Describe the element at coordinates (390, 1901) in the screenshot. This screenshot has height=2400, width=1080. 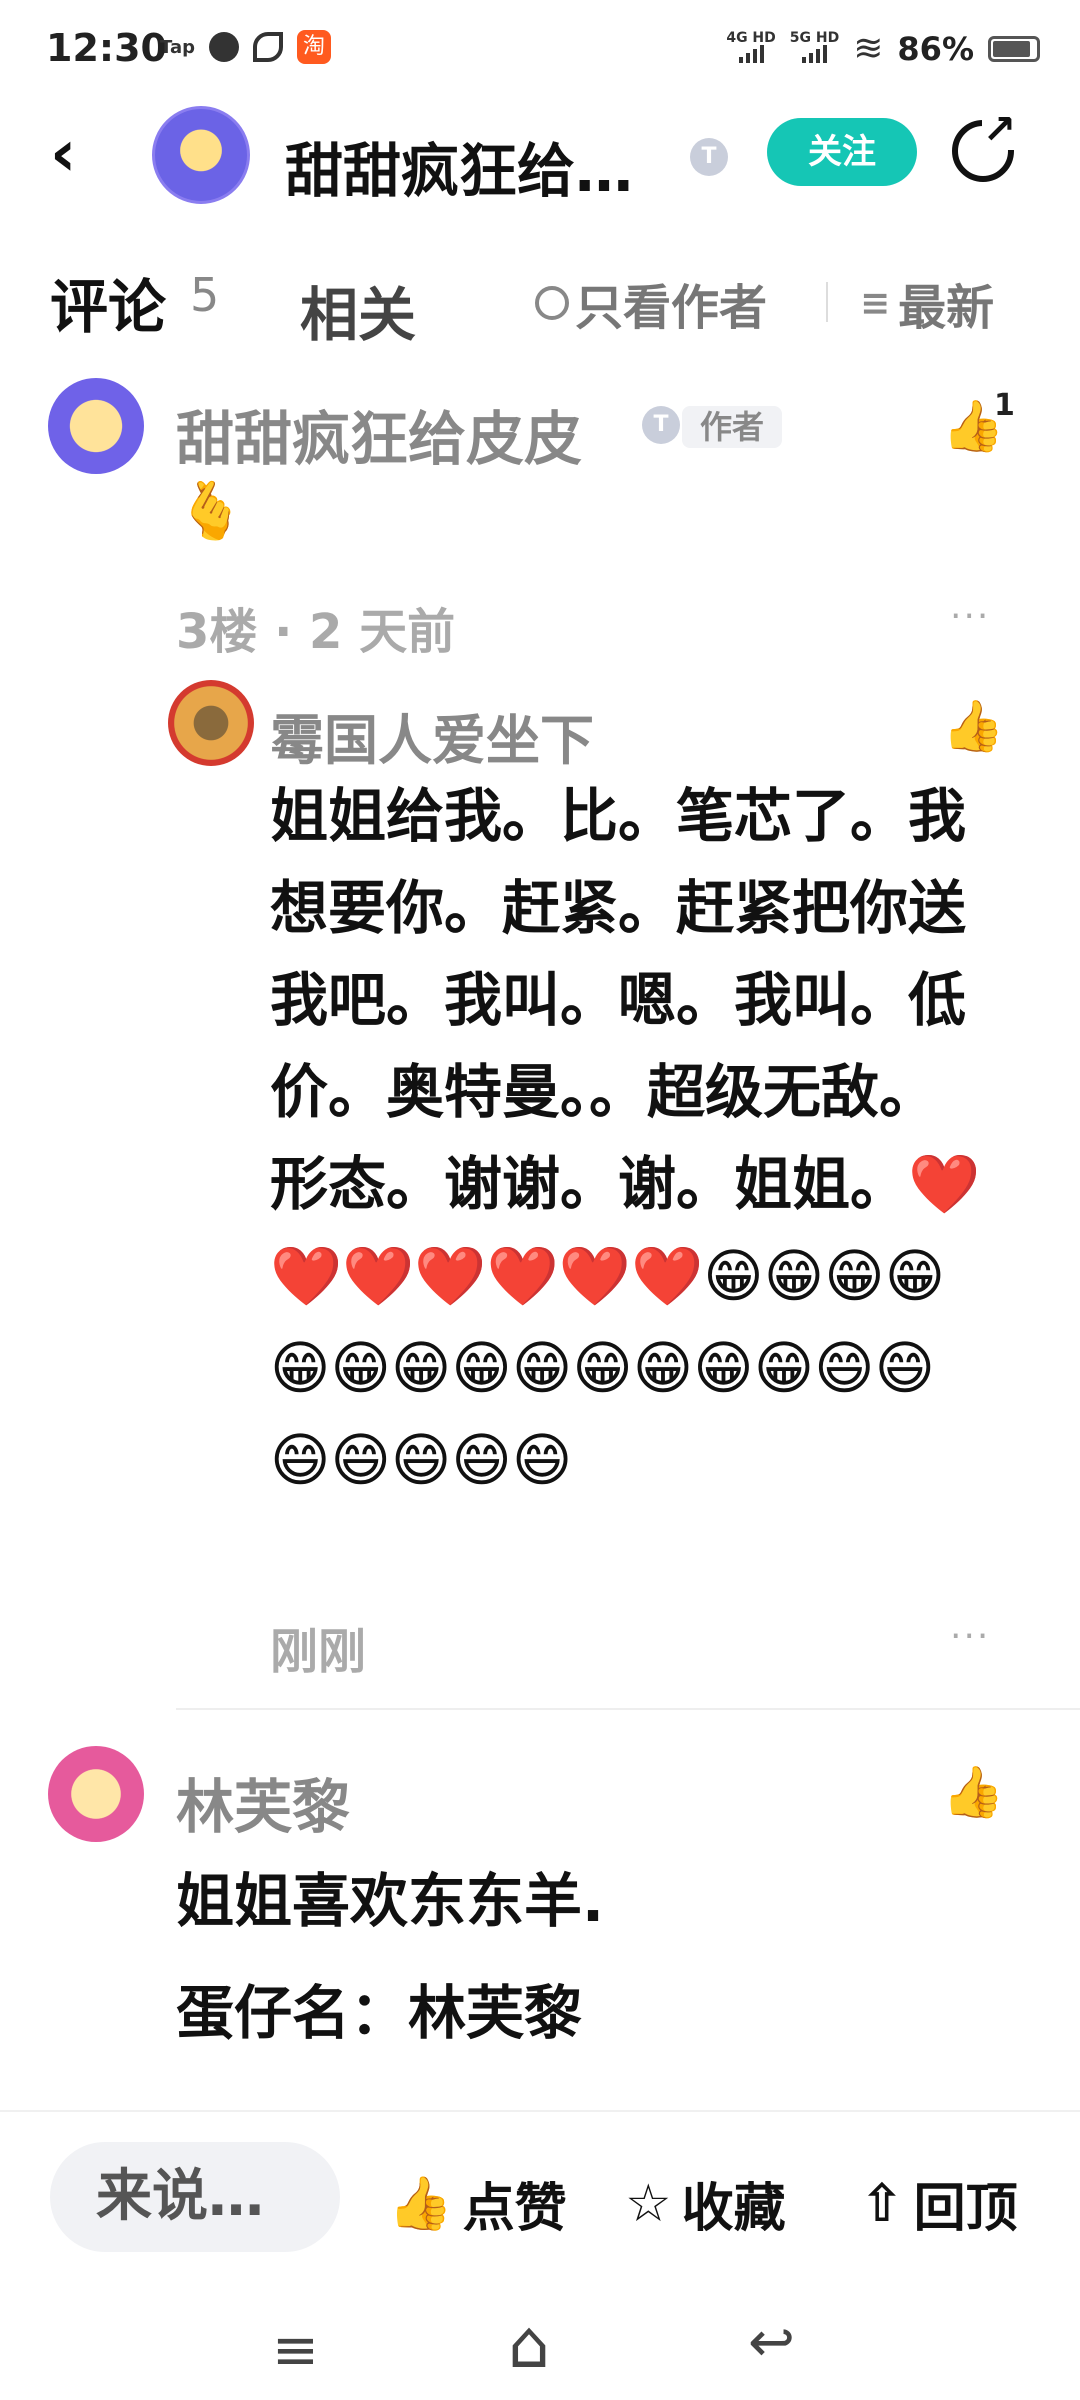
I see `comment-text-line: 姐姐喜欢东东羊.` at that location.